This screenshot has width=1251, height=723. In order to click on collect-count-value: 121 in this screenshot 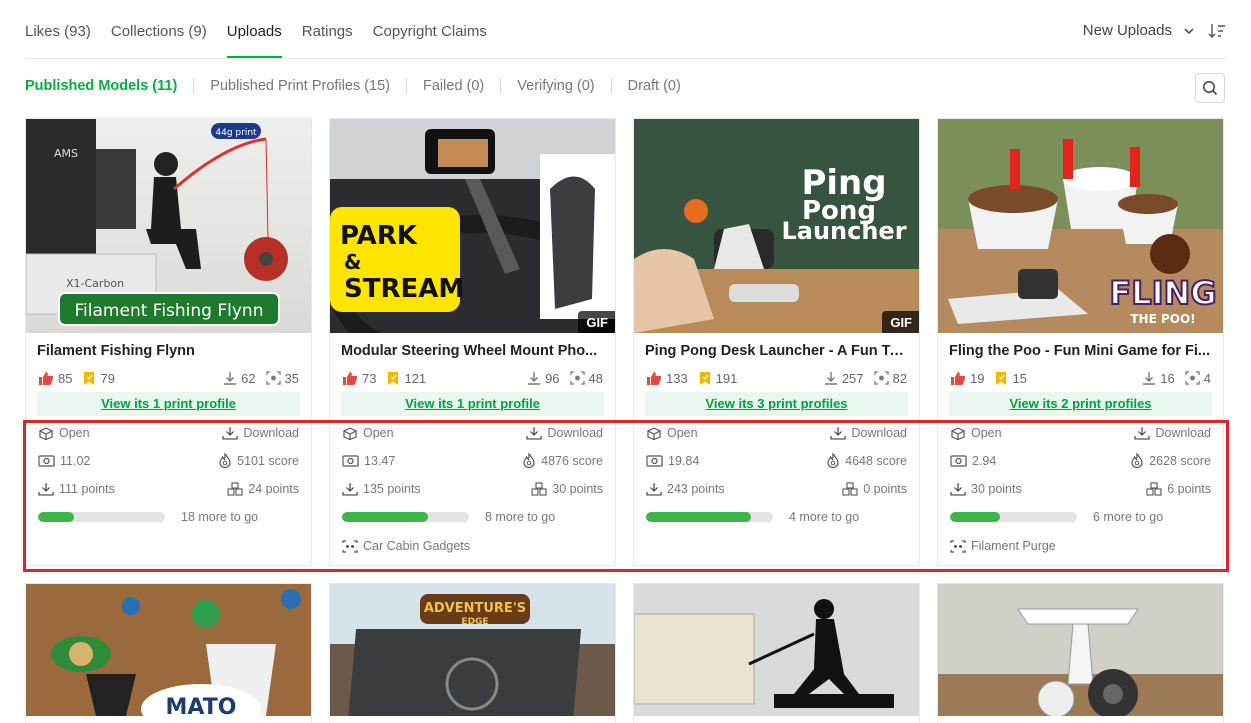, I will do `click(415, 378)`.